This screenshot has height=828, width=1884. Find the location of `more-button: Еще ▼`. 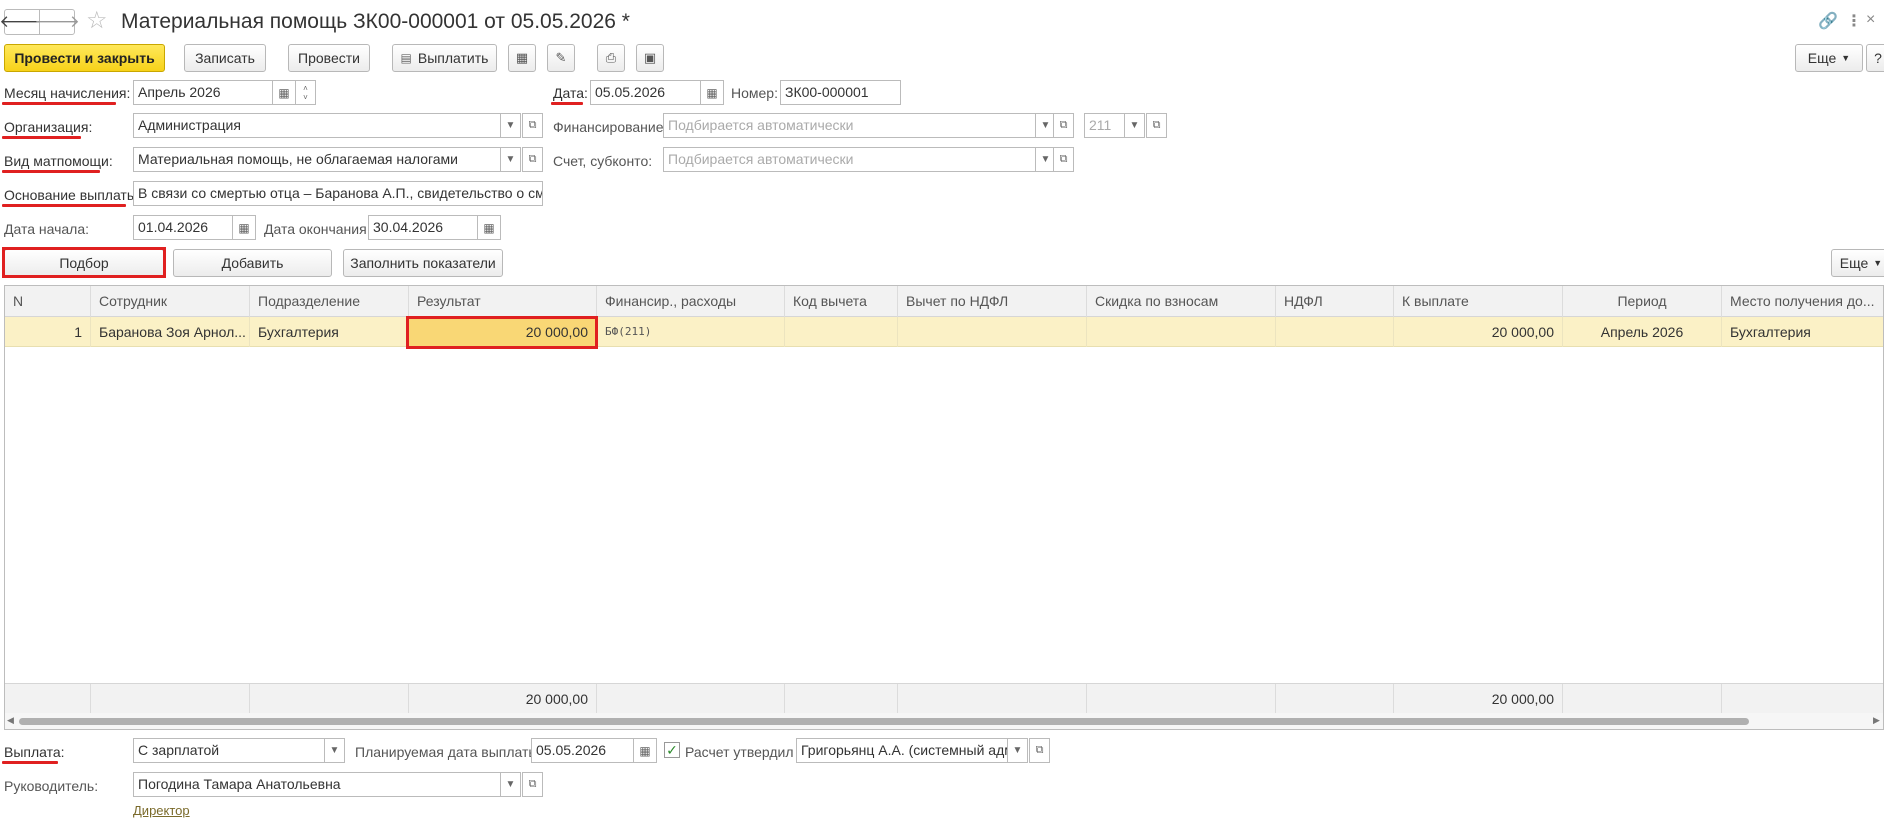

more-button: Еще ▼ is located at coordinates (1829, 58).